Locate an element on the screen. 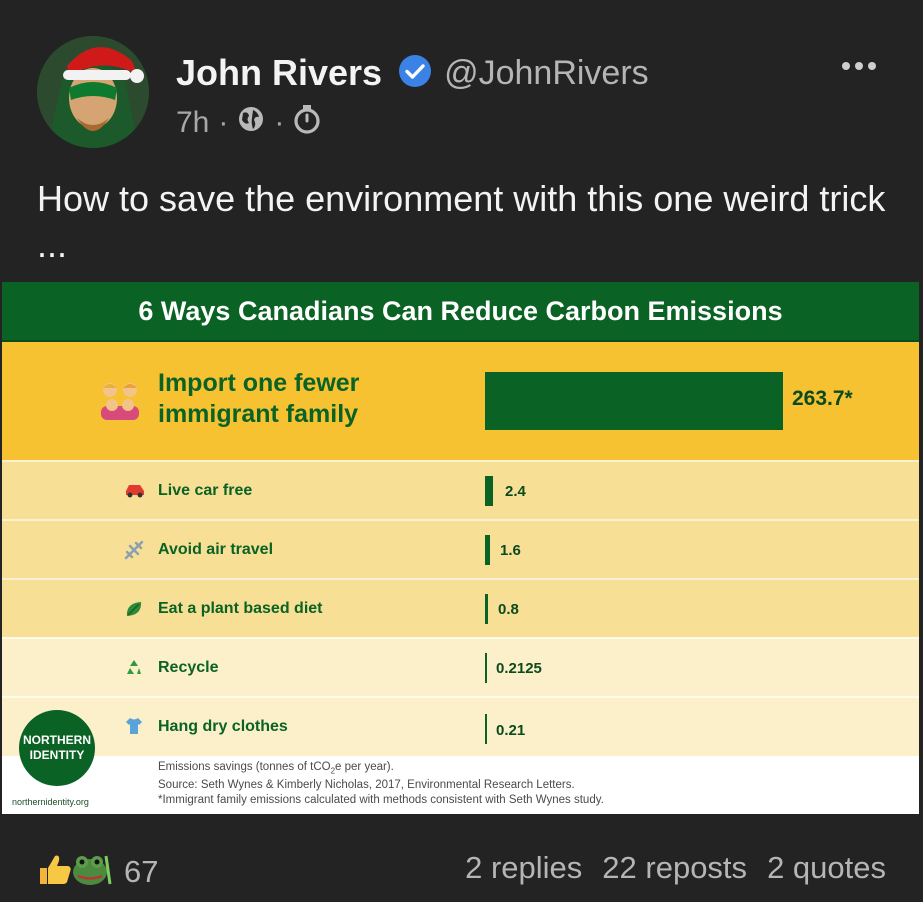 Image resolution: width=923 pixels, height=902 pixels. author-line: John Rivers @JohnRivers is located at coordinates (412, 73).